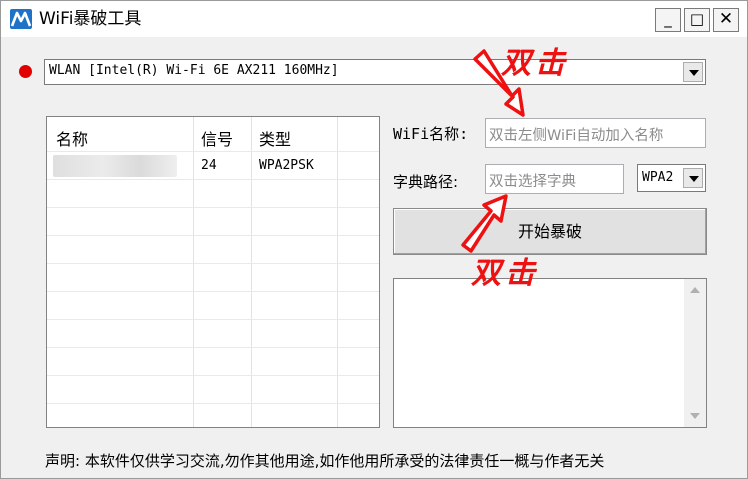 This screenshot has width=748, height=479. What do you see at coordinates (484, 223) in the screenshot?
I see `annotation-arrow-bottom` at bounding box center [484, 223].